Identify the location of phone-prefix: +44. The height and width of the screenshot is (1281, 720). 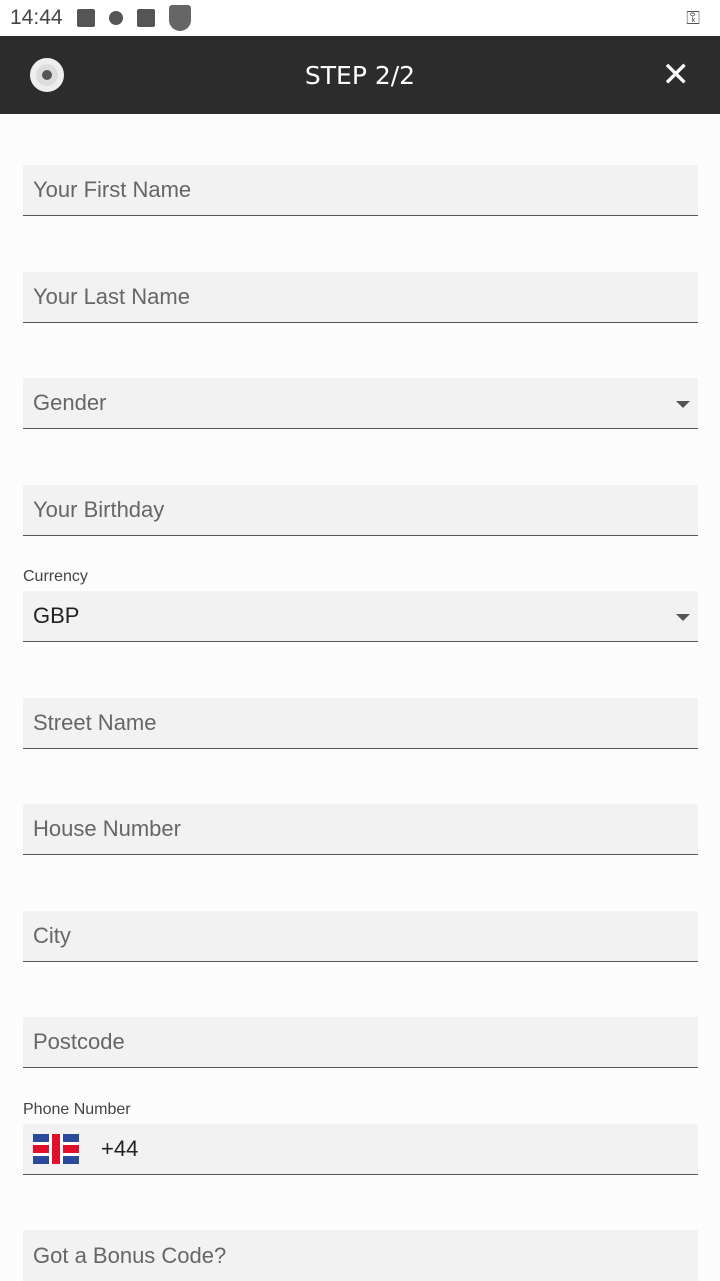
(120, 1148).